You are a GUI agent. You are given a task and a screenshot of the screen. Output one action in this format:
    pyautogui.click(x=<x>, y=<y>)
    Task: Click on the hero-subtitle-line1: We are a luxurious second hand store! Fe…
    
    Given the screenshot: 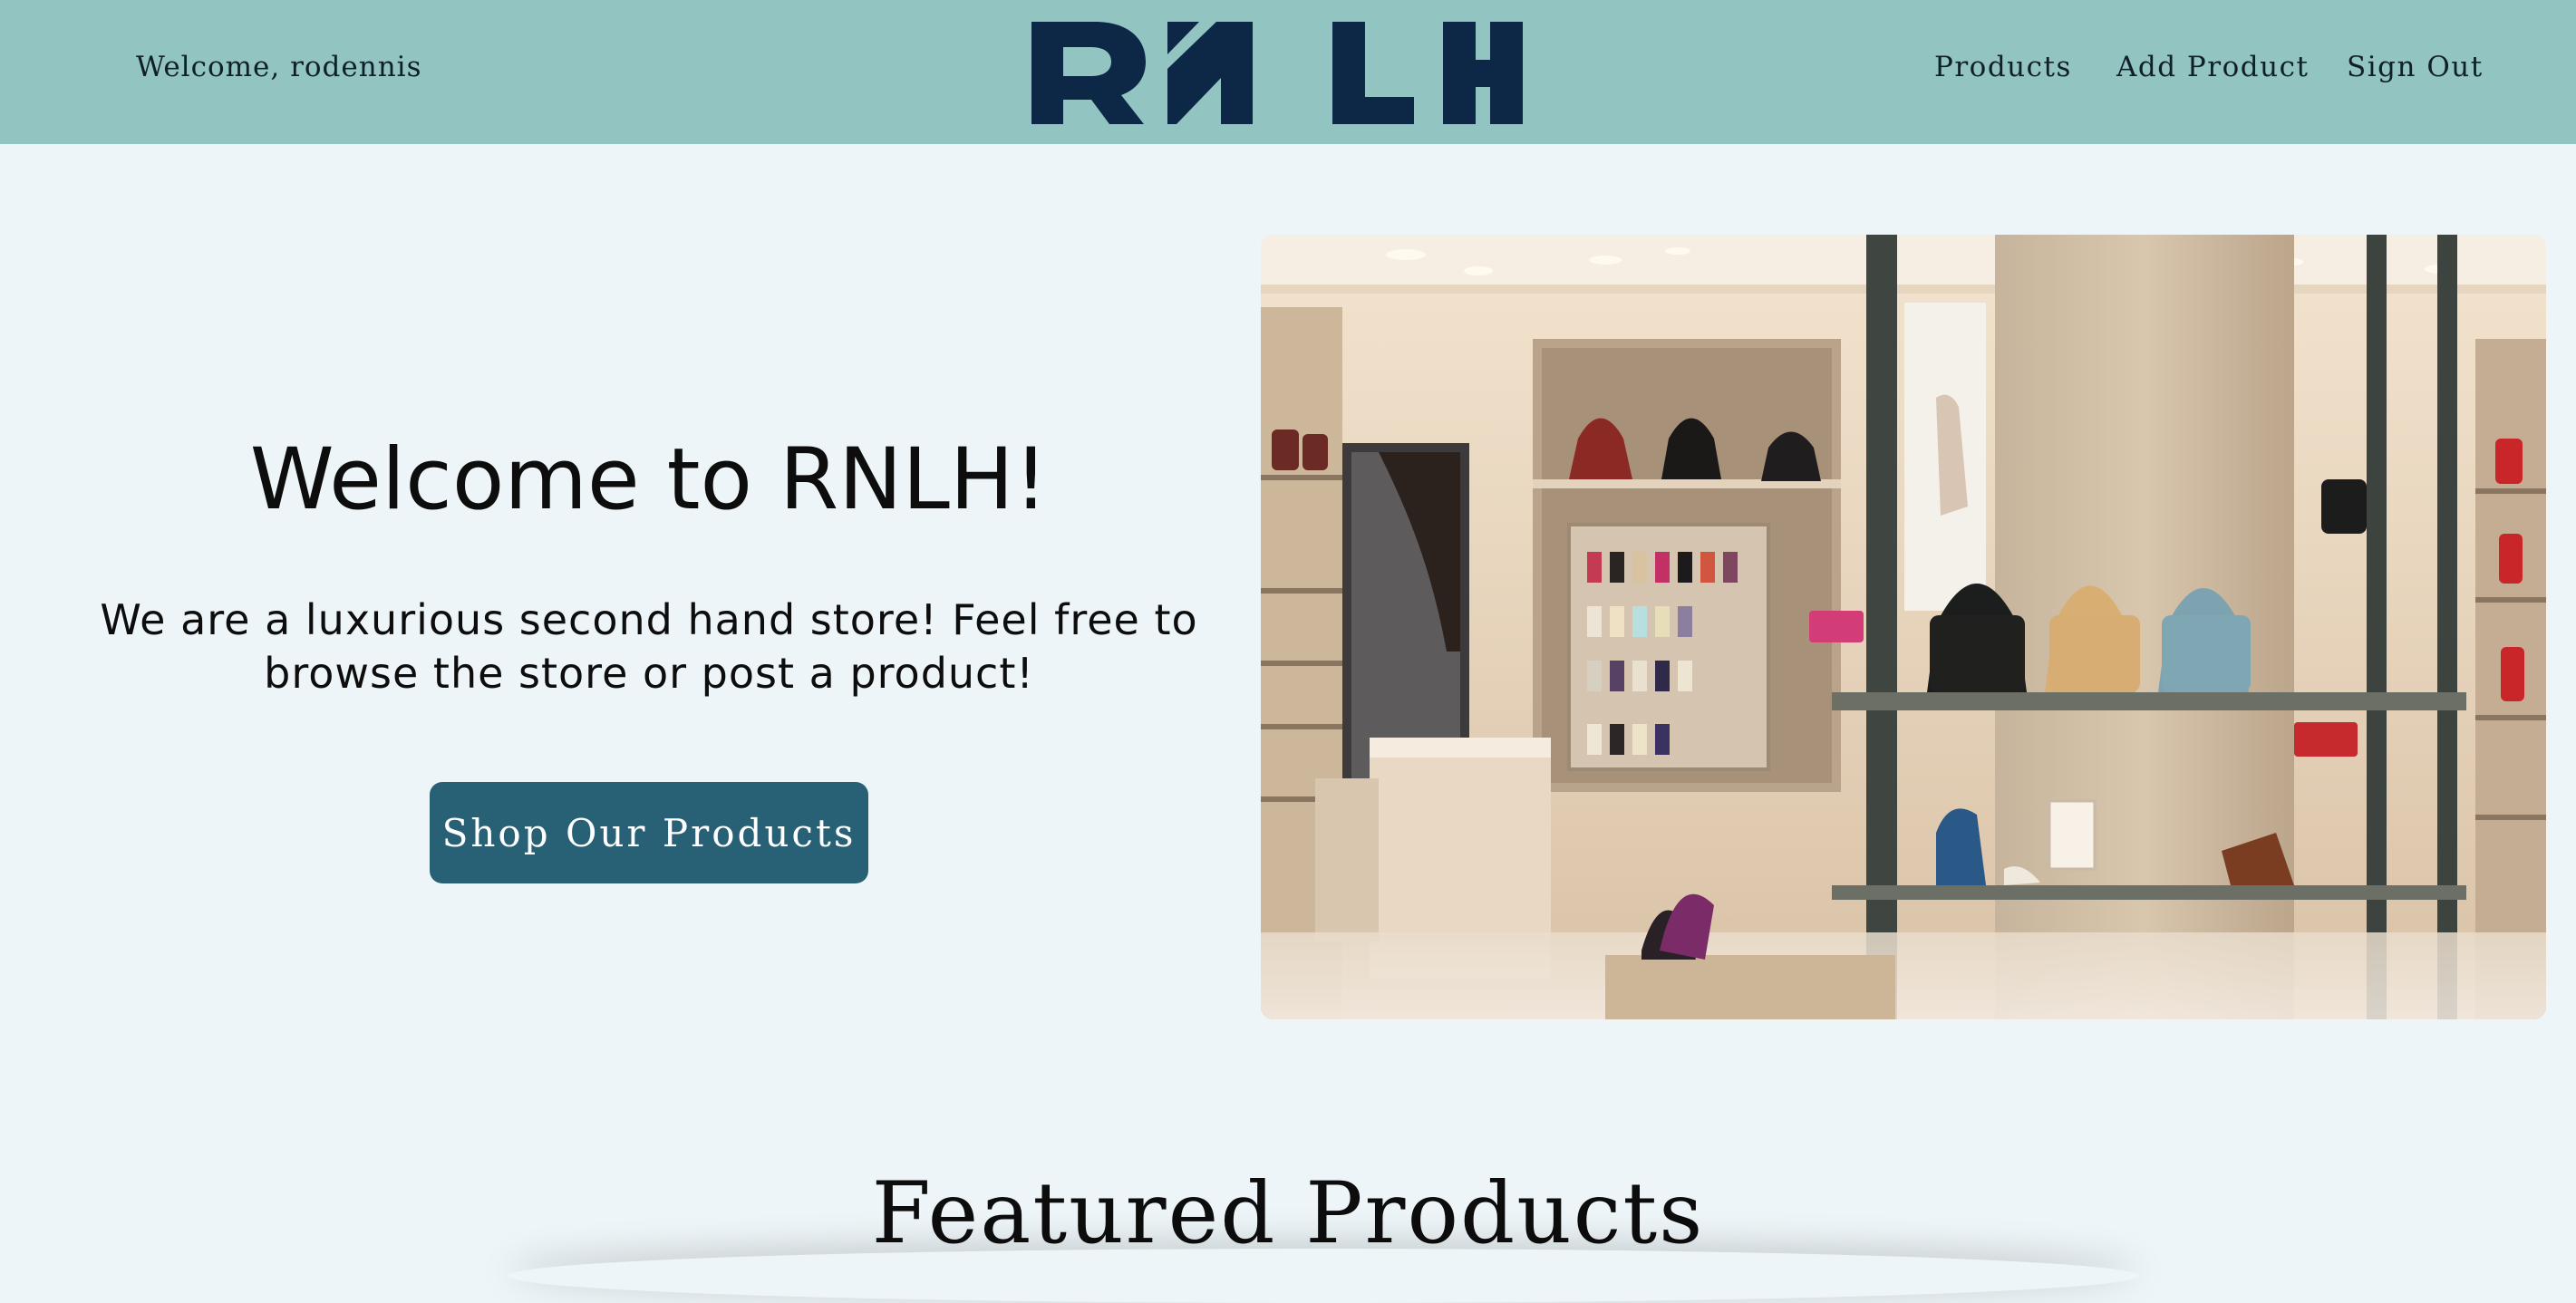 What is the action you would take?
    pyautogui.click(x=649, y=619)
    